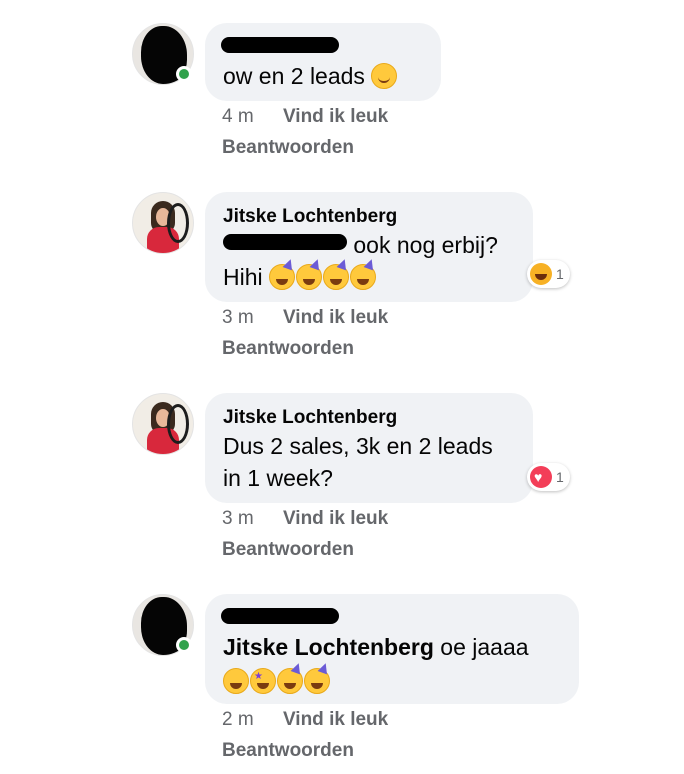 This screenshot has width=684, height=774. I want to click on redacted-mention, so click(285, 242).